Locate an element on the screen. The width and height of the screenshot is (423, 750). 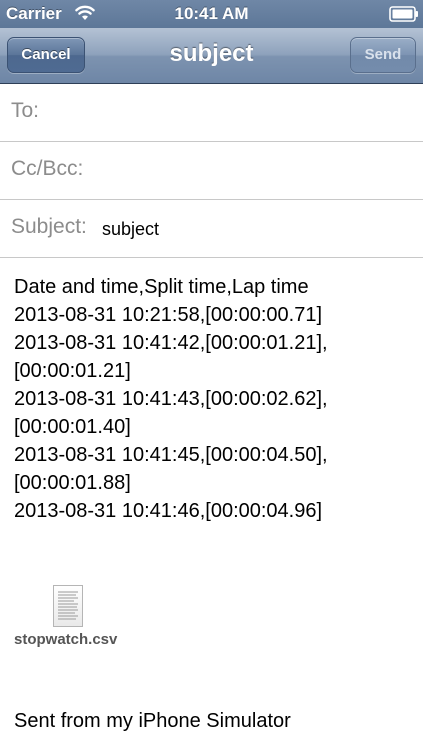
nav-title: subject is located at coordinates (211, 53).